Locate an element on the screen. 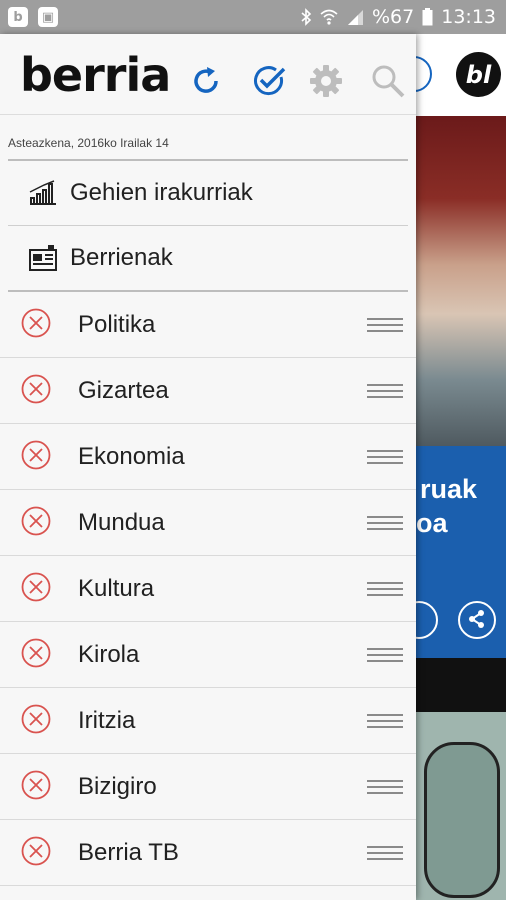 The height and width of the screenshot is (900, 506). section-label: Mundua is located at coordinates (121, 522).